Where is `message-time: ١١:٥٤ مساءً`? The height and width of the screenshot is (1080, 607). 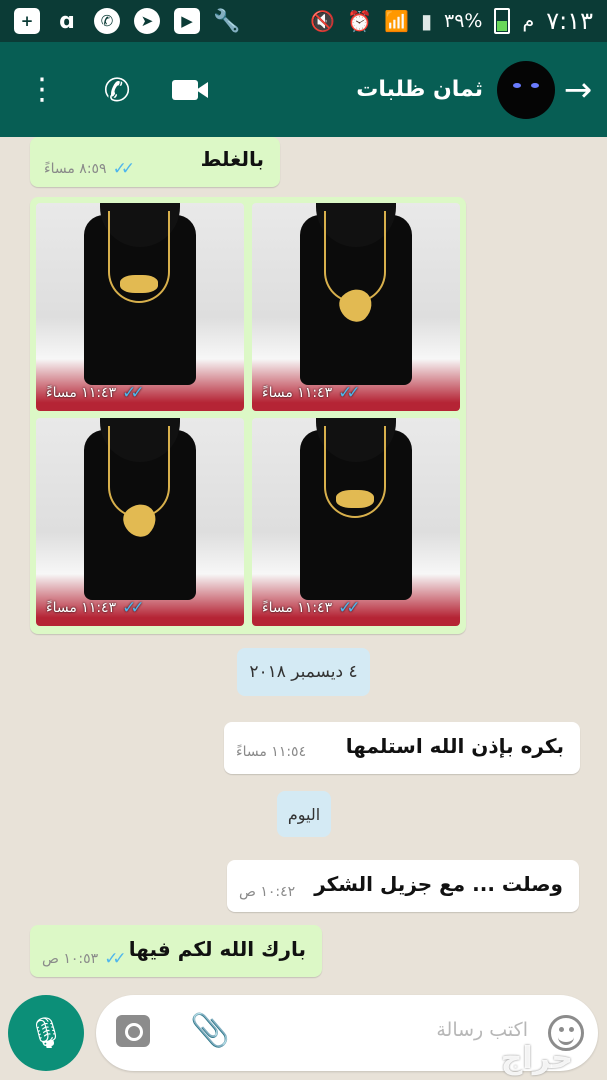
message-time: ١١:٥٤ مساءً is located at coordinates (271, 752).